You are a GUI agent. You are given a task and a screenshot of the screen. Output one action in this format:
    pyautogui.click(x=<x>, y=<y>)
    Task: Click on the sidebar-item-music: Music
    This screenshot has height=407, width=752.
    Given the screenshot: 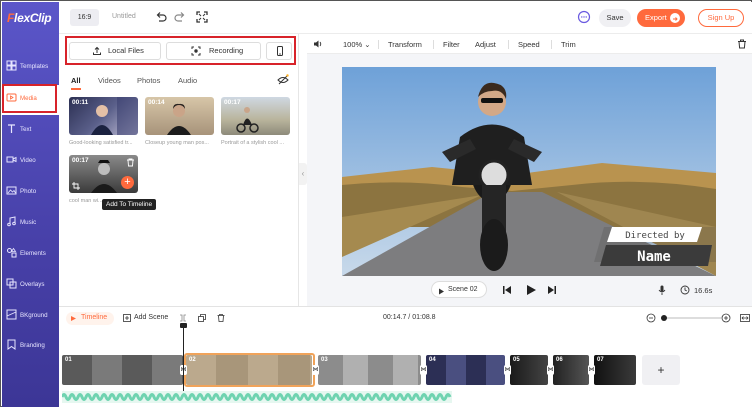 What is the action you would take?
    pyautogui.click(x=30, y=224)
    